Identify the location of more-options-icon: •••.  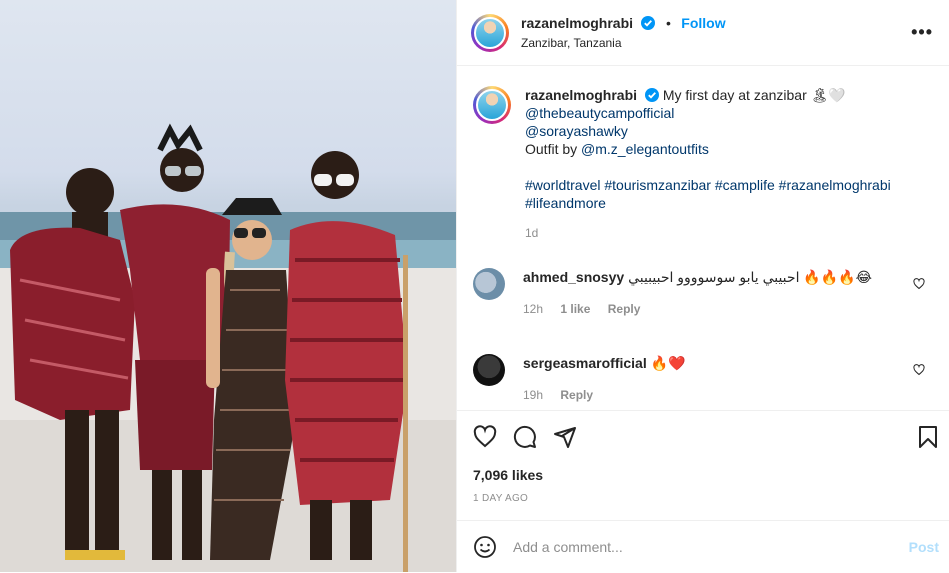
(922, 32).